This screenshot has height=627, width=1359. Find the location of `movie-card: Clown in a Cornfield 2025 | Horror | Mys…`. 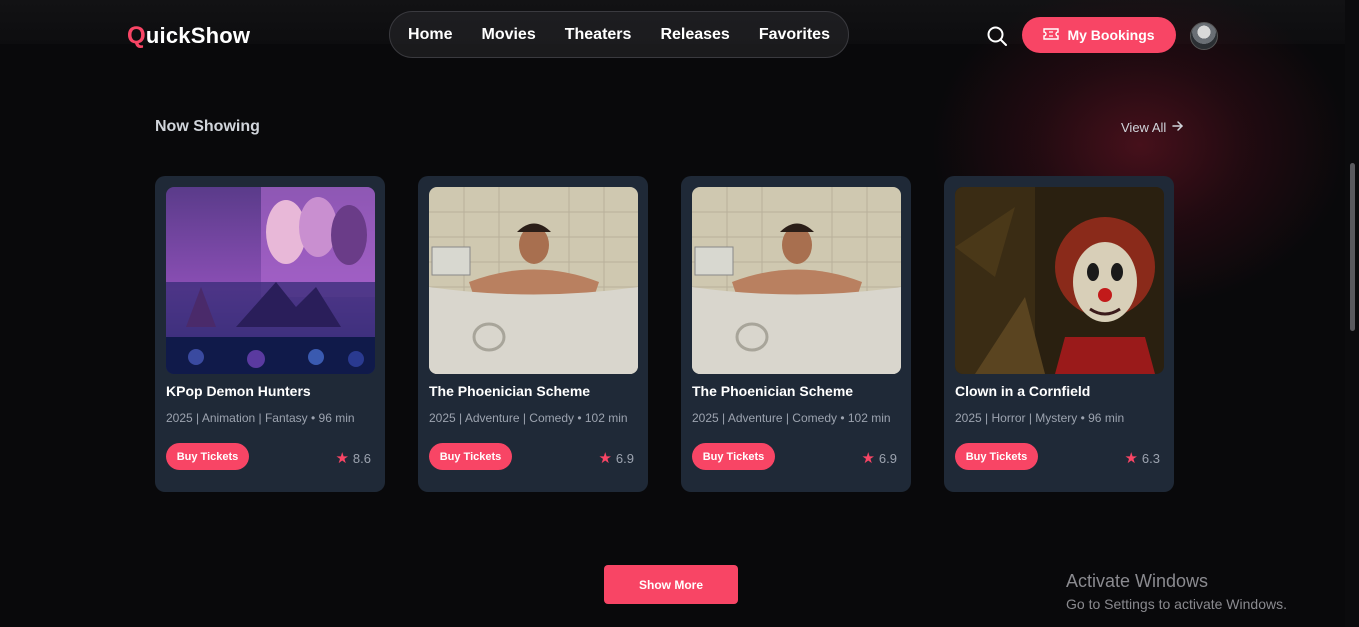

movie-card: Clown in a Cornfield 2025 | Horror | Mys… is located at coordinates (1059, 334).